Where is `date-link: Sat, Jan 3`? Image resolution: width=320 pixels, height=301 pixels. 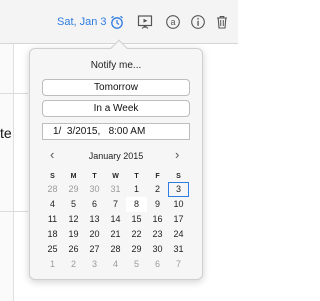
date-link: Sat, Jan 3 is located at coordinates (82, 22).